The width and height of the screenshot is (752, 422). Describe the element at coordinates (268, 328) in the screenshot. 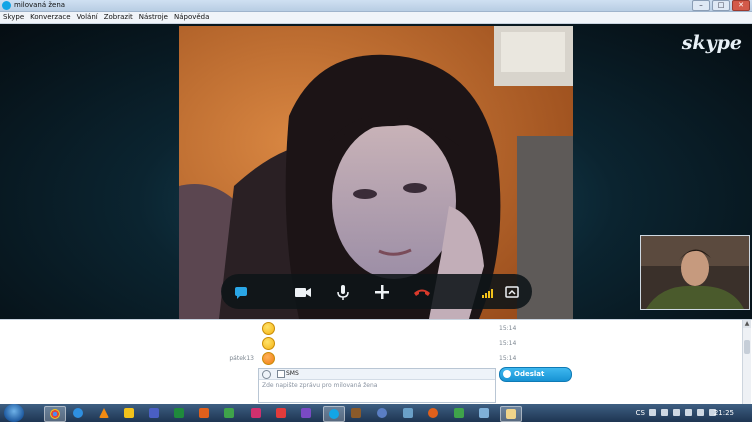

I see `smile-emoticon-icon` at that location.